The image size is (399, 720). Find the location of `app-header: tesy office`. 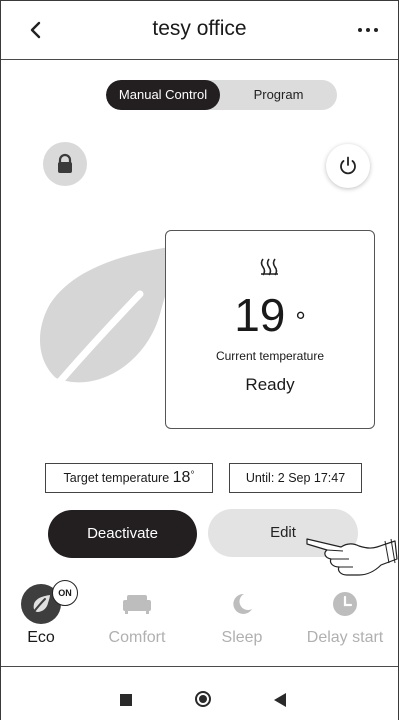

app-header: tesy office is located at coordinates (199, 30).